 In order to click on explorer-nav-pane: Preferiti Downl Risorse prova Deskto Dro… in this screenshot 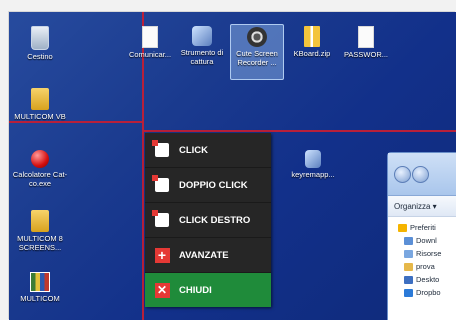, I will do `click(422, 258)`.